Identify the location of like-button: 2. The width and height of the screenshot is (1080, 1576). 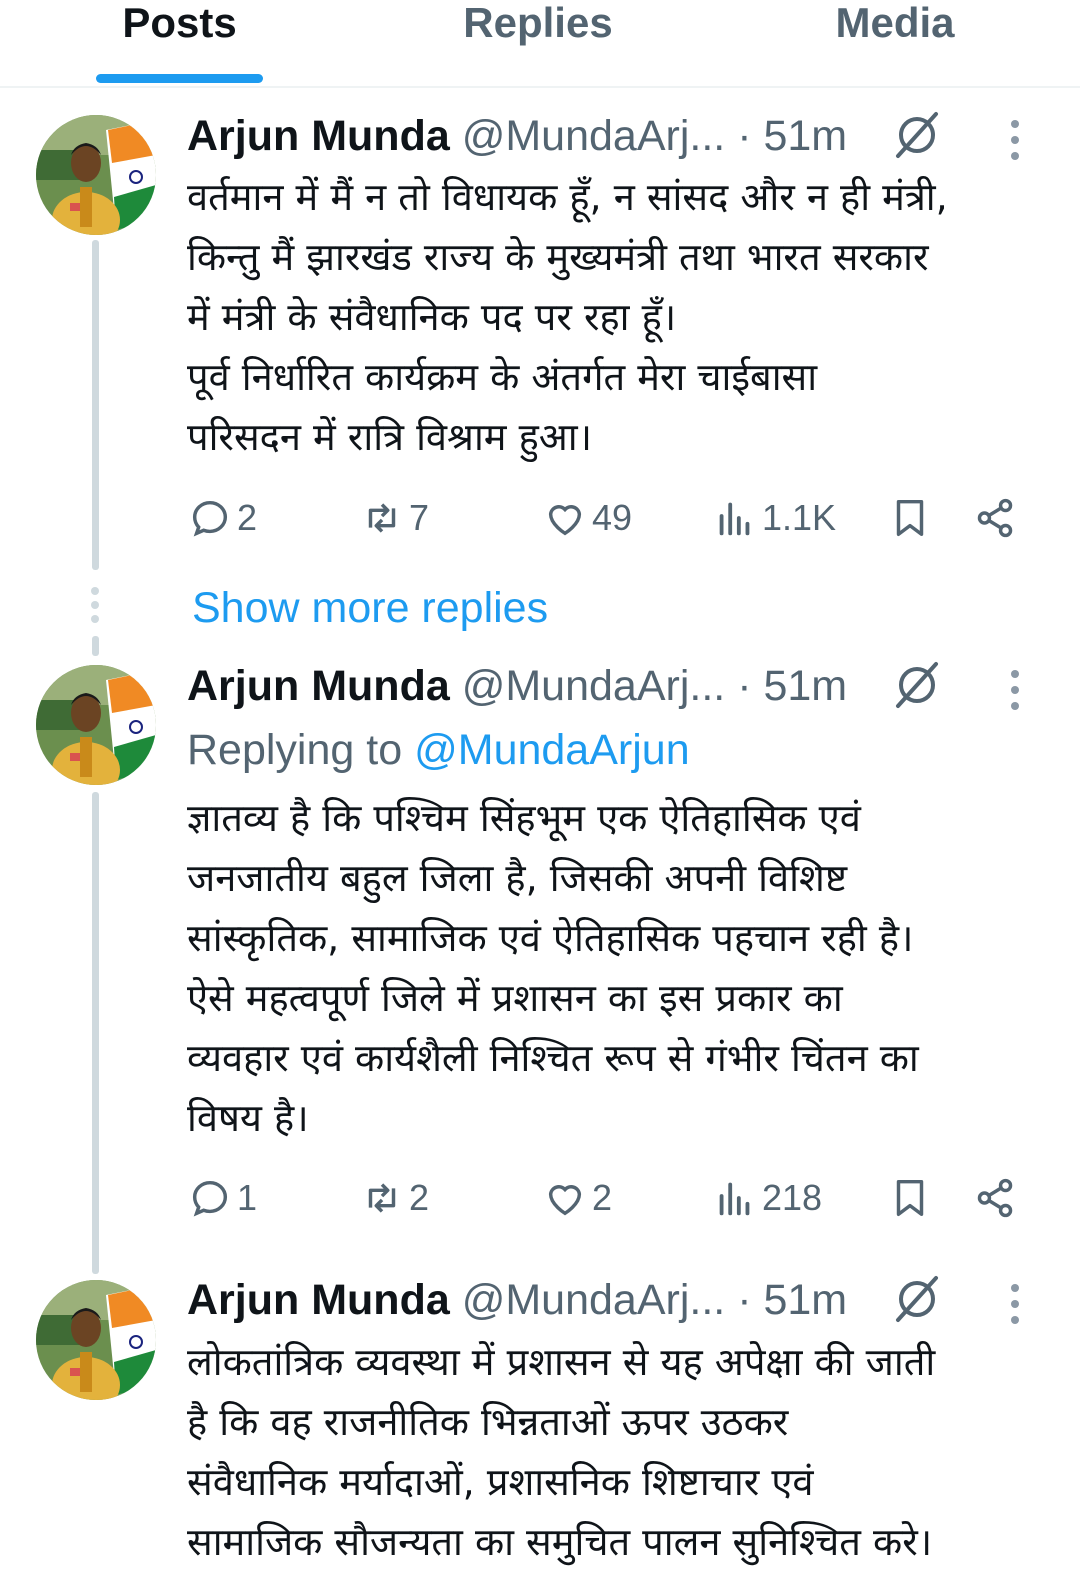
(577, 1198).